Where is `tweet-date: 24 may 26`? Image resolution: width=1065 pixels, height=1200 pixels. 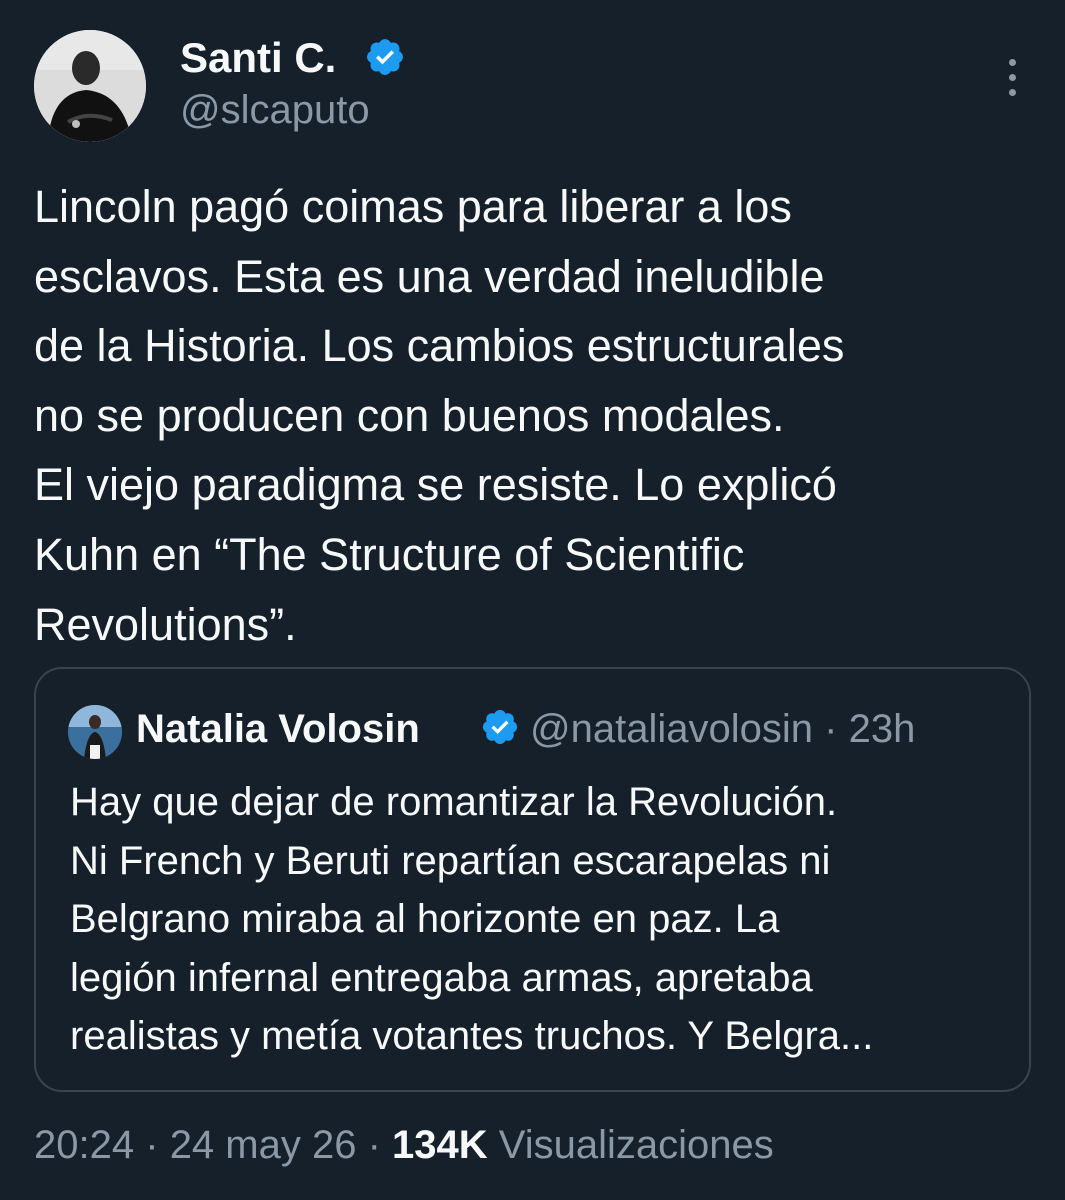 tweet-date: 24 may 26 is located at coordinates (263, 1145).